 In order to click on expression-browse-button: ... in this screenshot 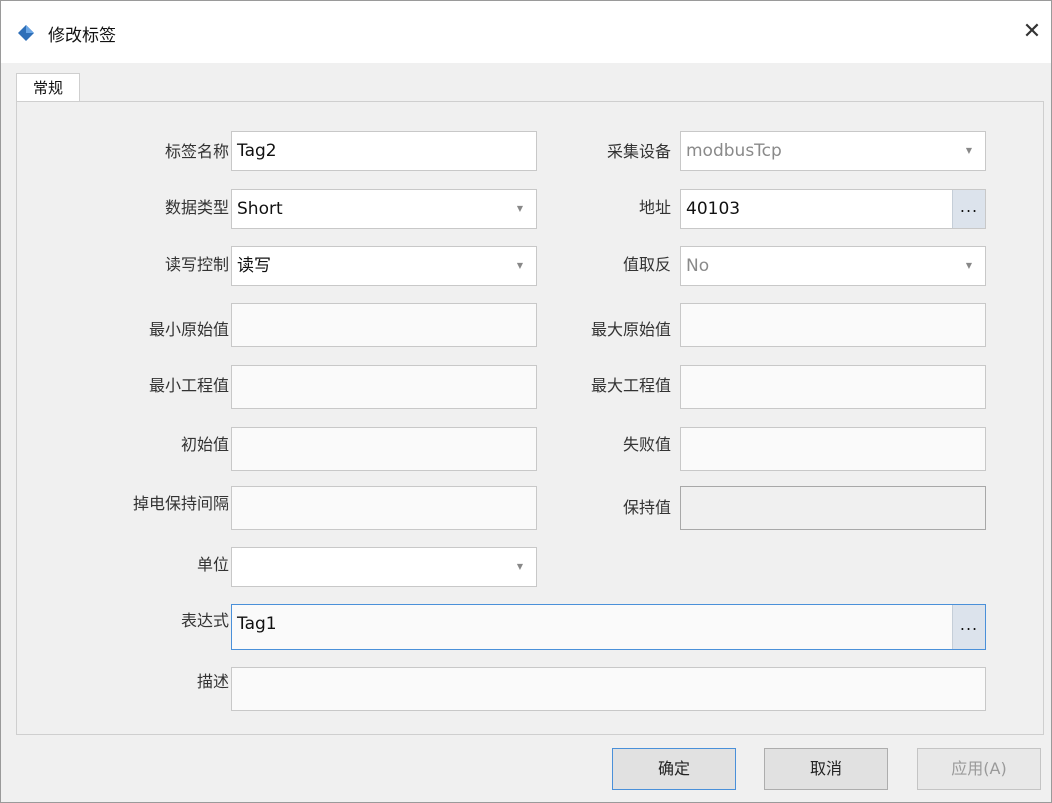, I will do `click(968, 627)`.